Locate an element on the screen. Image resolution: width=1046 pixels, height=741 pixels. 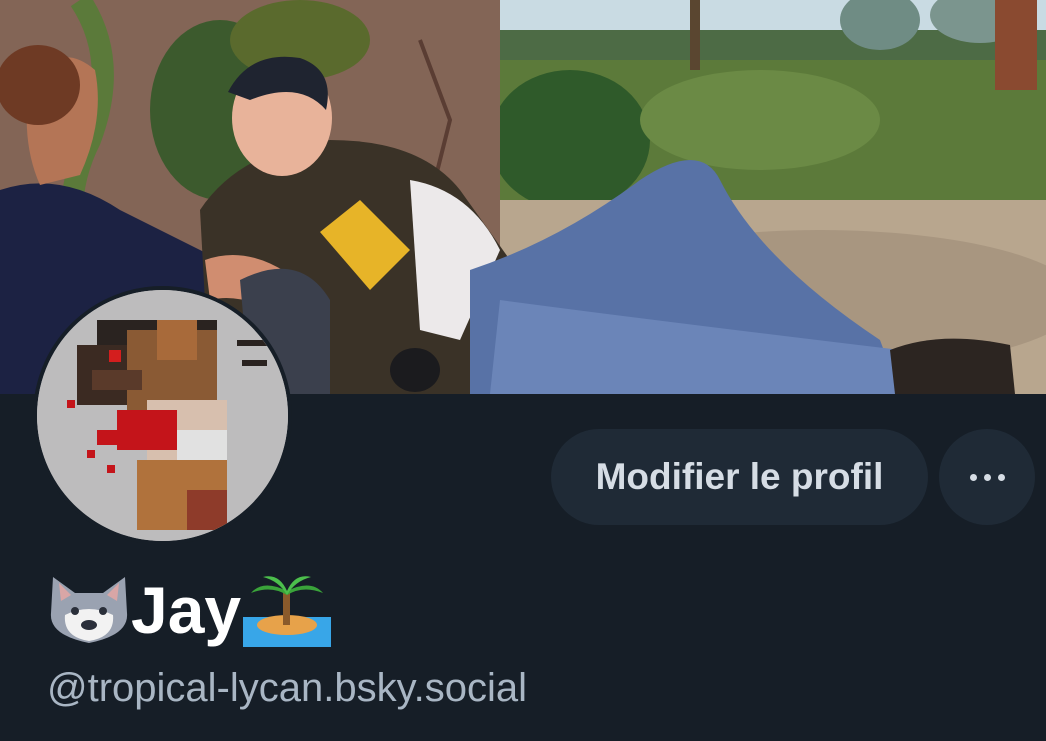
wolf-face-emoji-icon is located at coordinates (89, 610).